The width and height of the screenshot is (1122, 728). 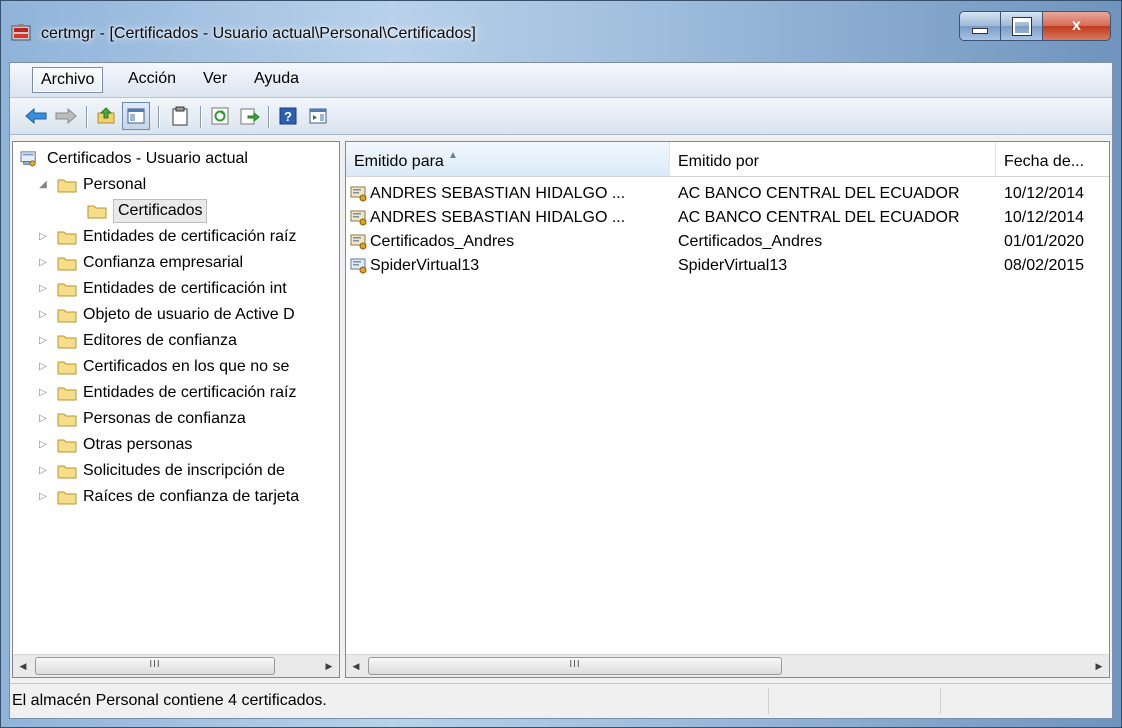 I want to click on tree-item-label: Objeto de usuario de Active D, so click(x=189, y=314).